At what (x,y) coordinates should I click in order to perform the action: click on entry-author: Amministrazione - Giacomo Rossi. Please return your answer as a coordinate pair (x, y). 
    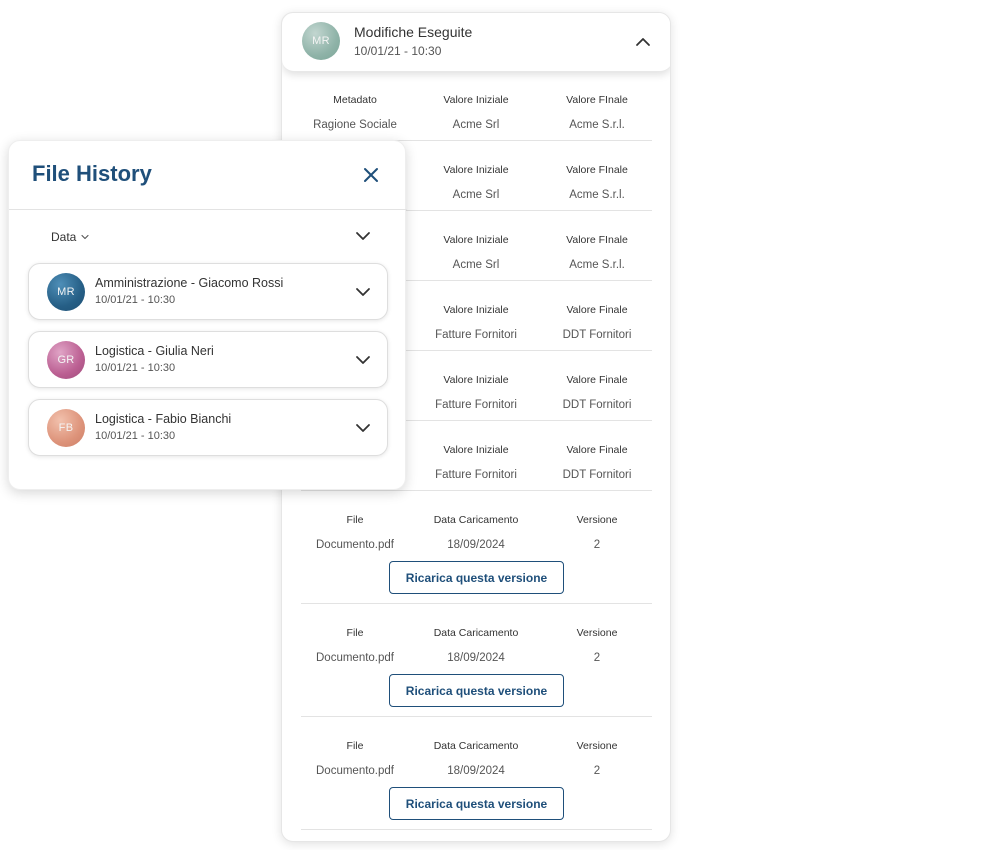
    Looking at the image, I should click on (189, 283).